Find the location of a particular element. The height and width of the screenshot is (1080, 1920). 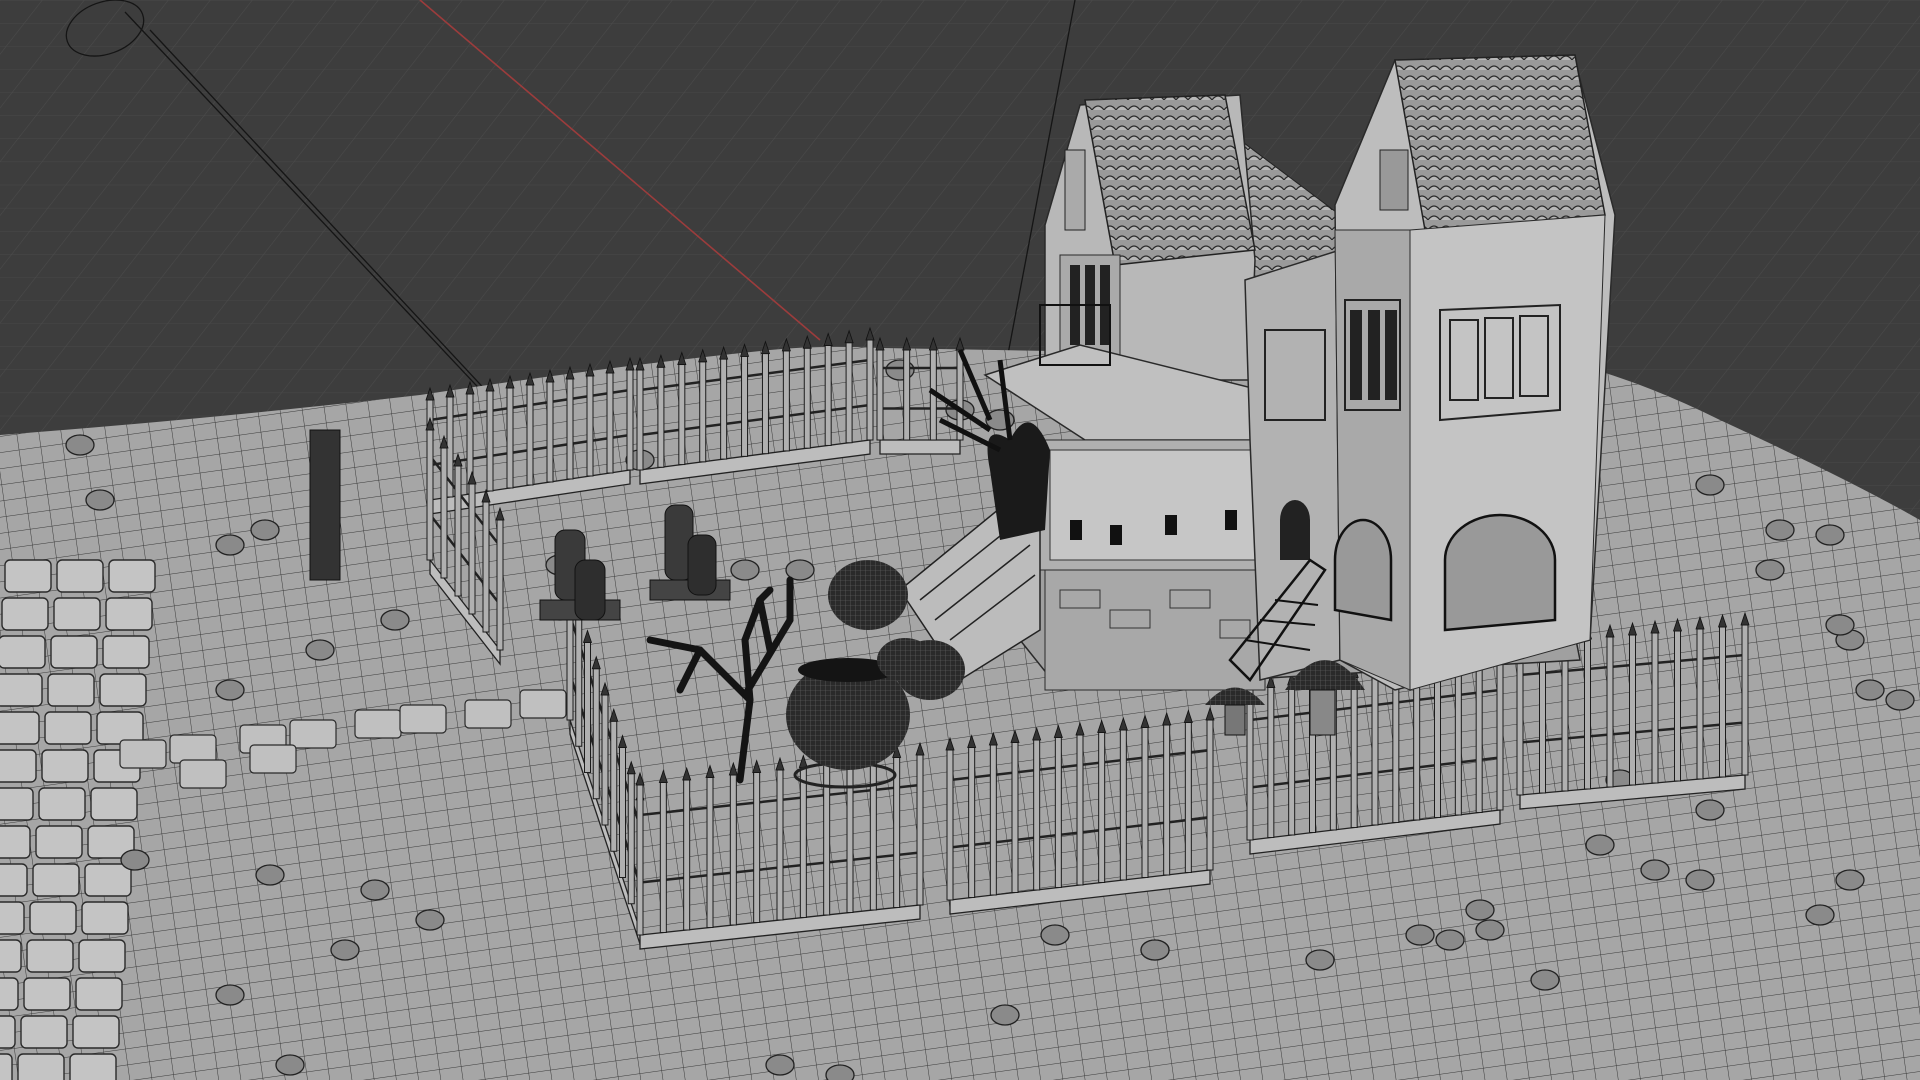

right-tower is located at coordinates (1474, 372).